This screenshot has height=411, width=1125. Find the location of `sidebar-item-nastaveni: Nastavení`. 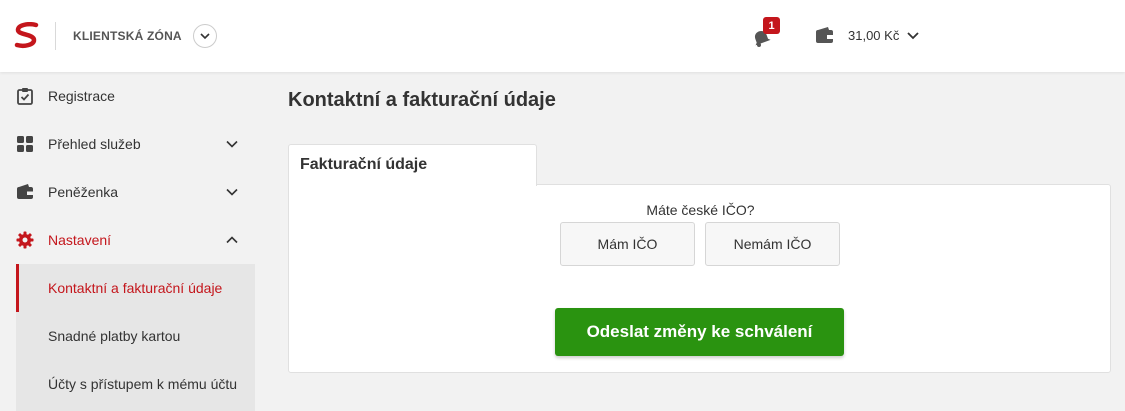

sidebar-item-nastaveni: Nastavení is located at coordinates (127, 240).